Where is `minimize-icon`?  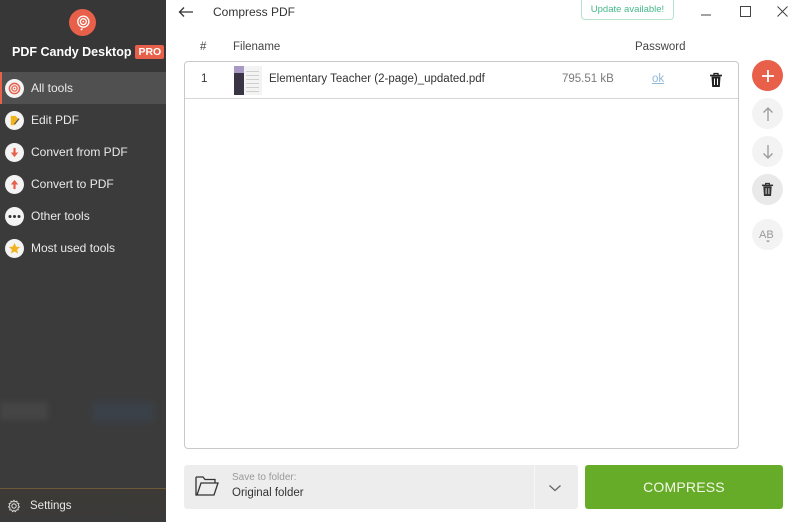
minimize-icon is located at coordinates (706, 15).